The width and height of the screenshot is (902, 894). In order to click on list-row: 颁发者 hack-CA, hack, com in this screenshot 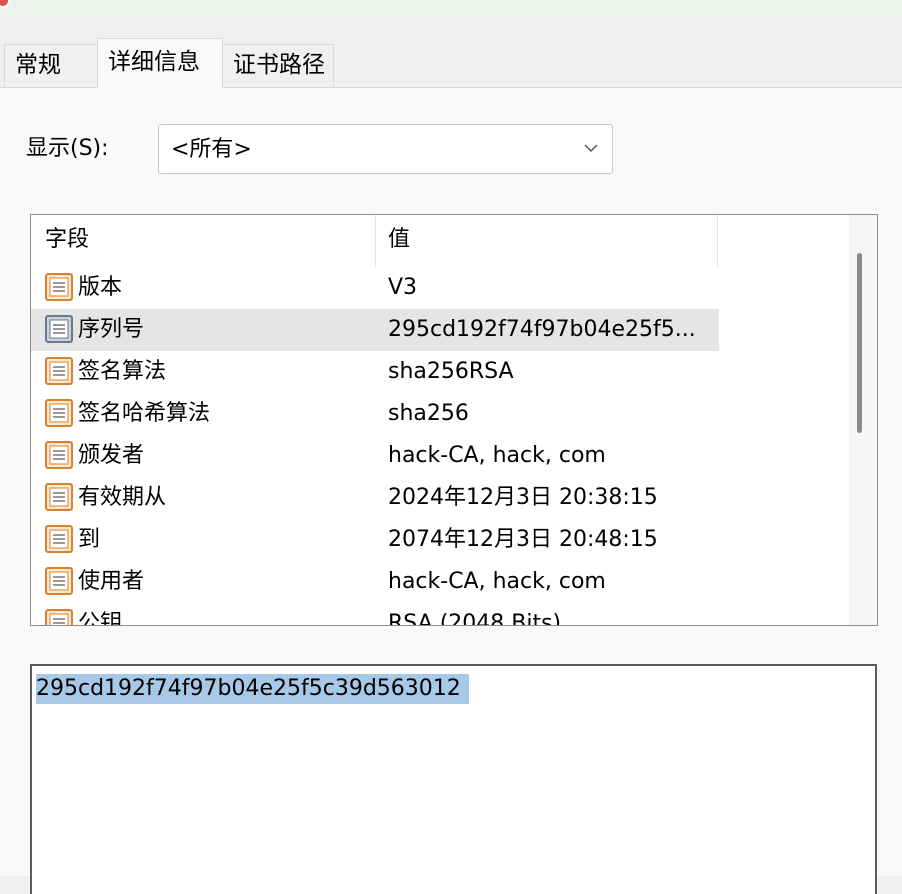, I will do `click(375, 456)`.